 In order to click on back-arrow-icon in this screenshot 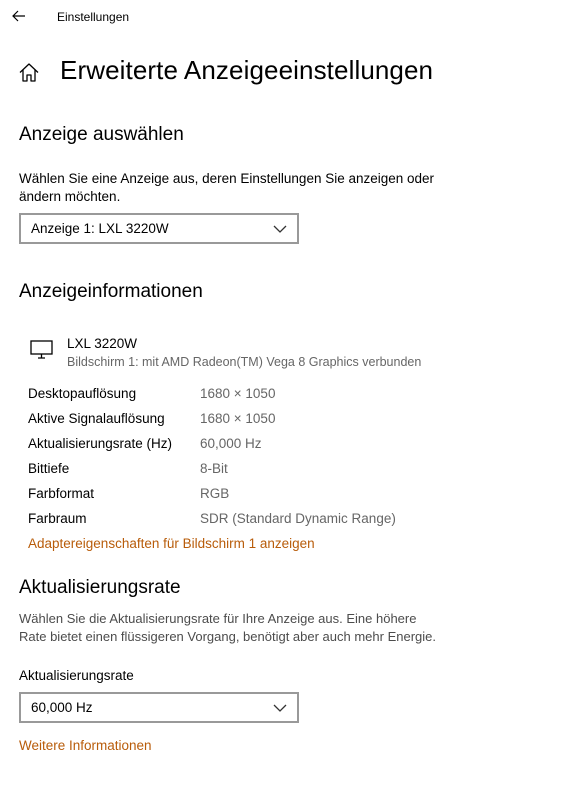, I will do `click(18, 16)`.